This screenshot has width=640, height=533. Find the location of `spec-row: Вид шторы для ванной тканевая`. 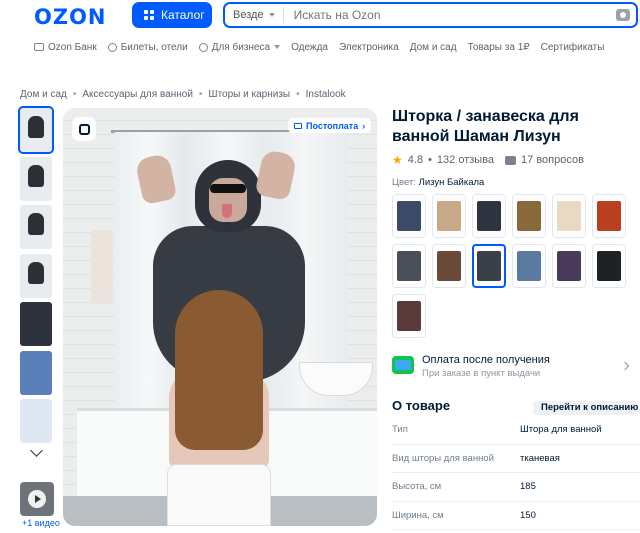

spec-row: Вид шторы для ванной тканевая is located at coordinates (516, 459).